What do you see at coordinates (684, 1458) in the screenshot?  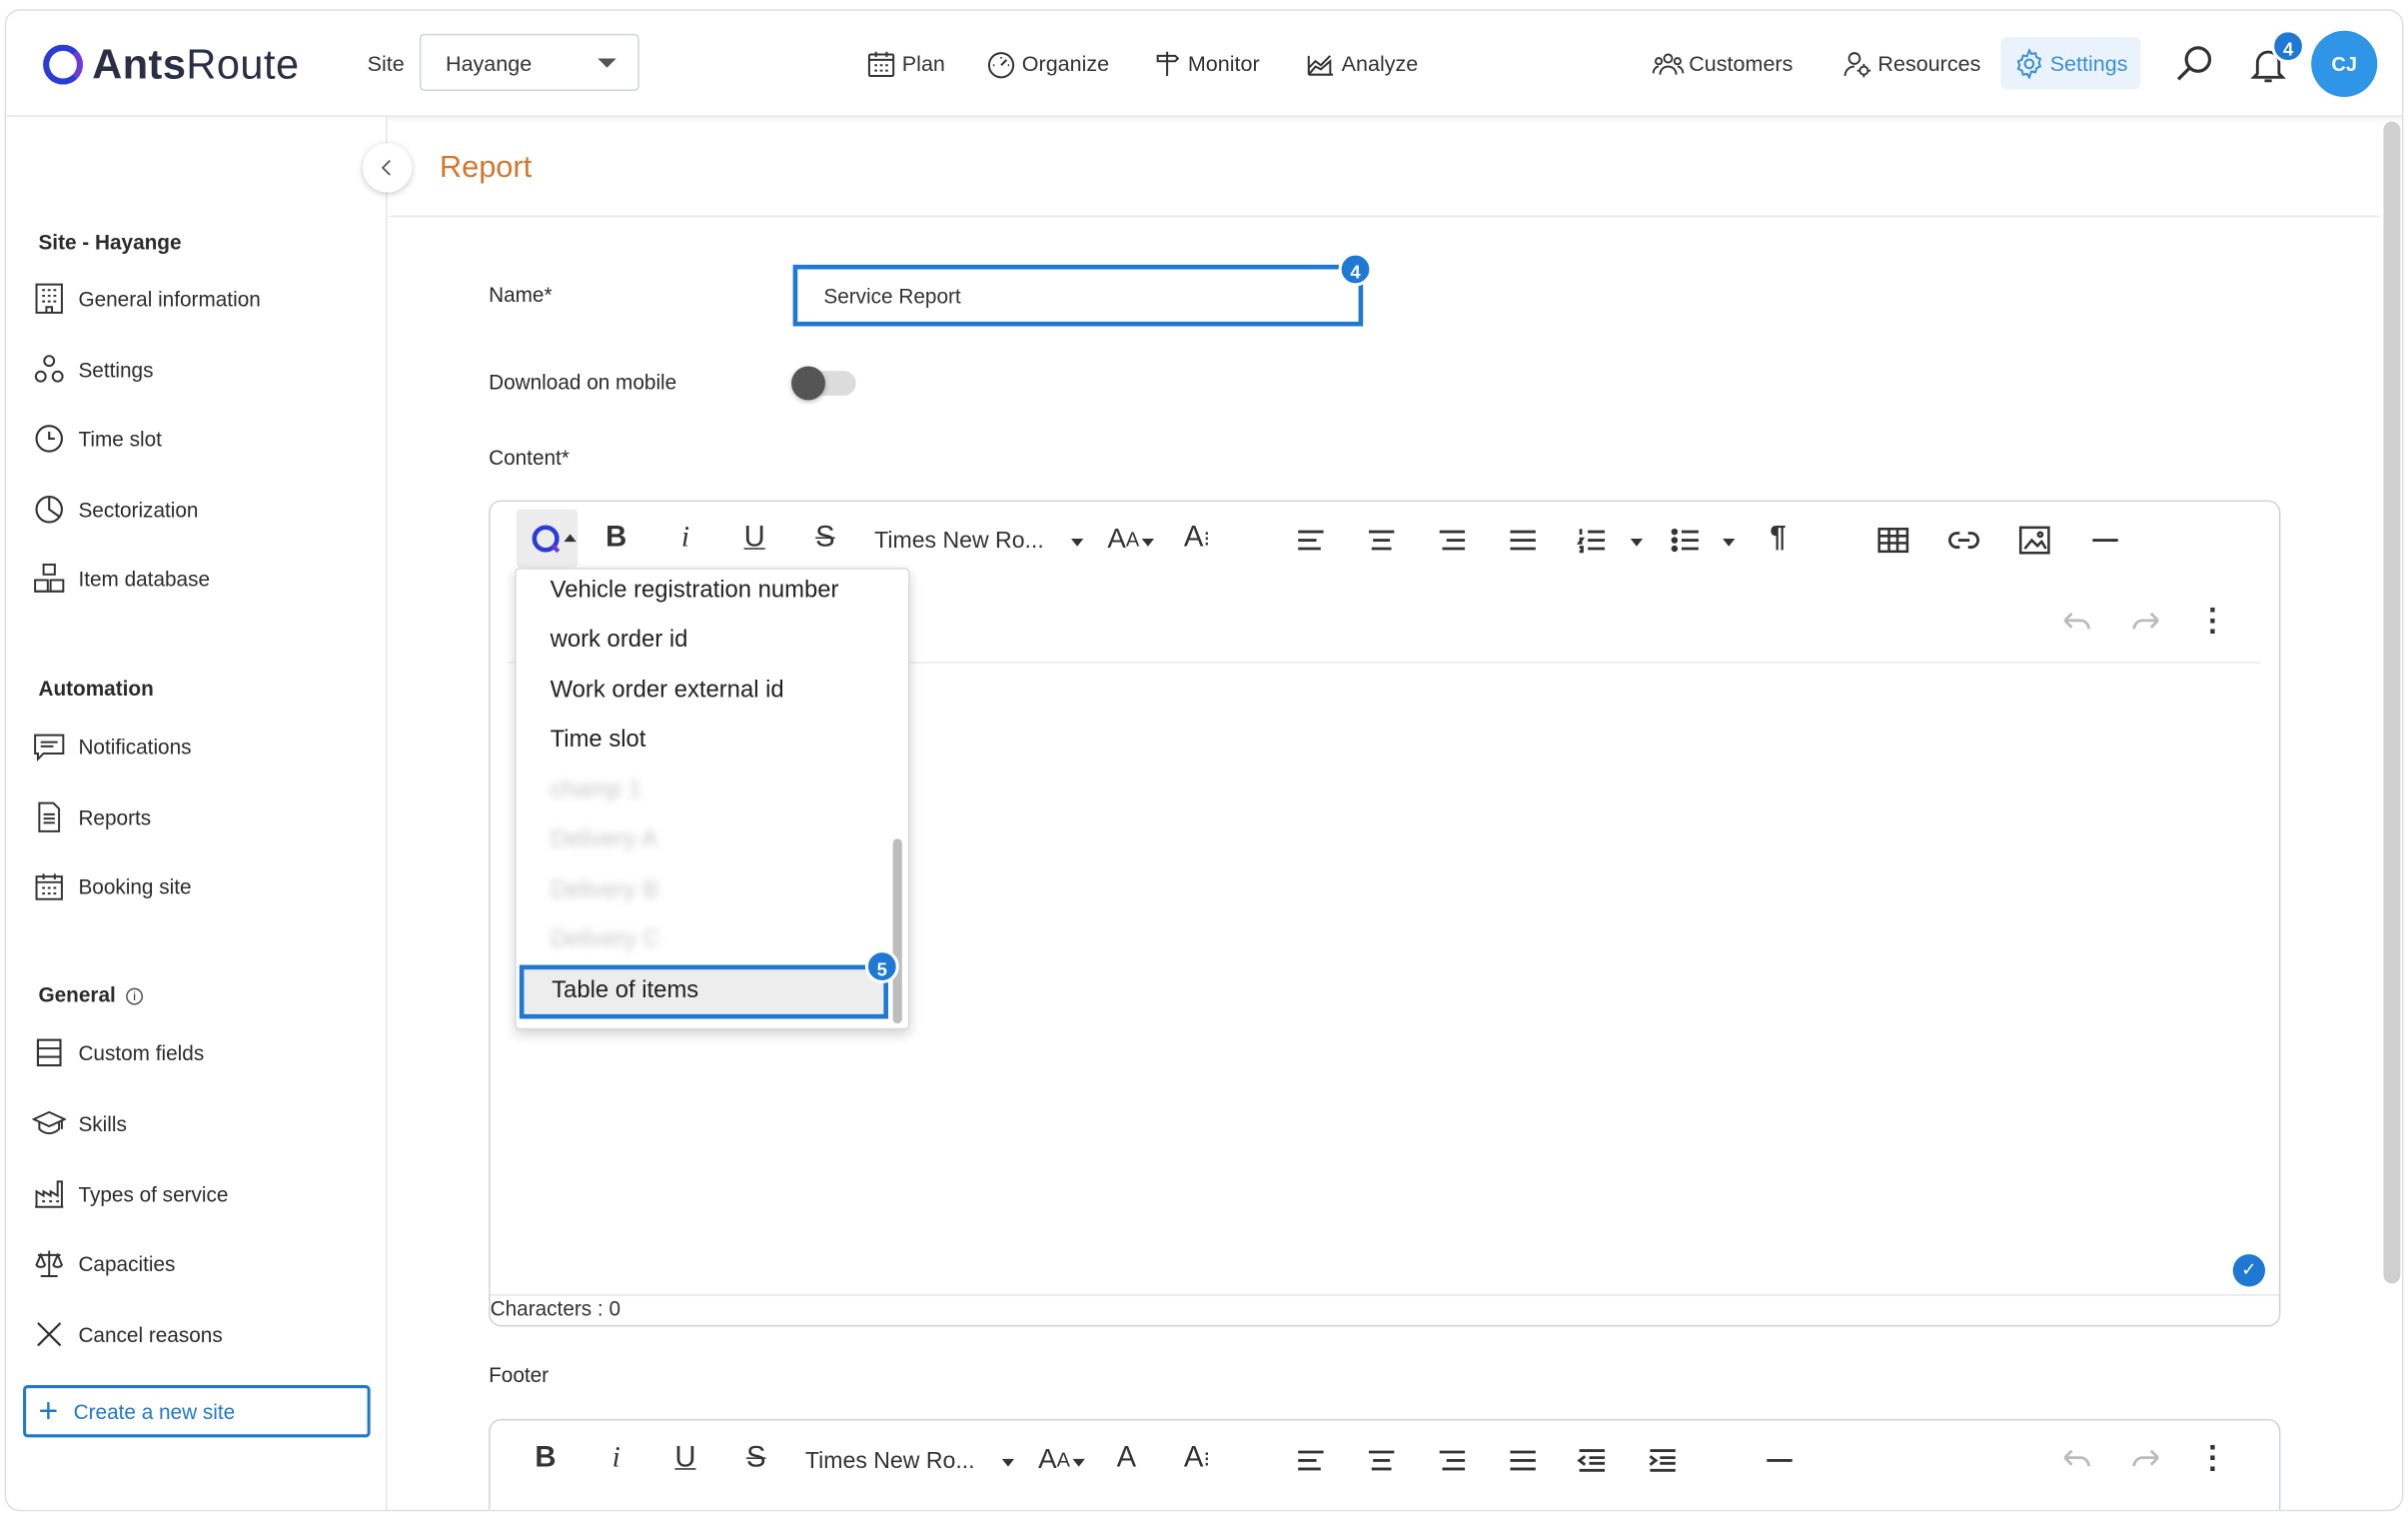 I see `footer-underline-button: U` at bounding box center [684, 1458].